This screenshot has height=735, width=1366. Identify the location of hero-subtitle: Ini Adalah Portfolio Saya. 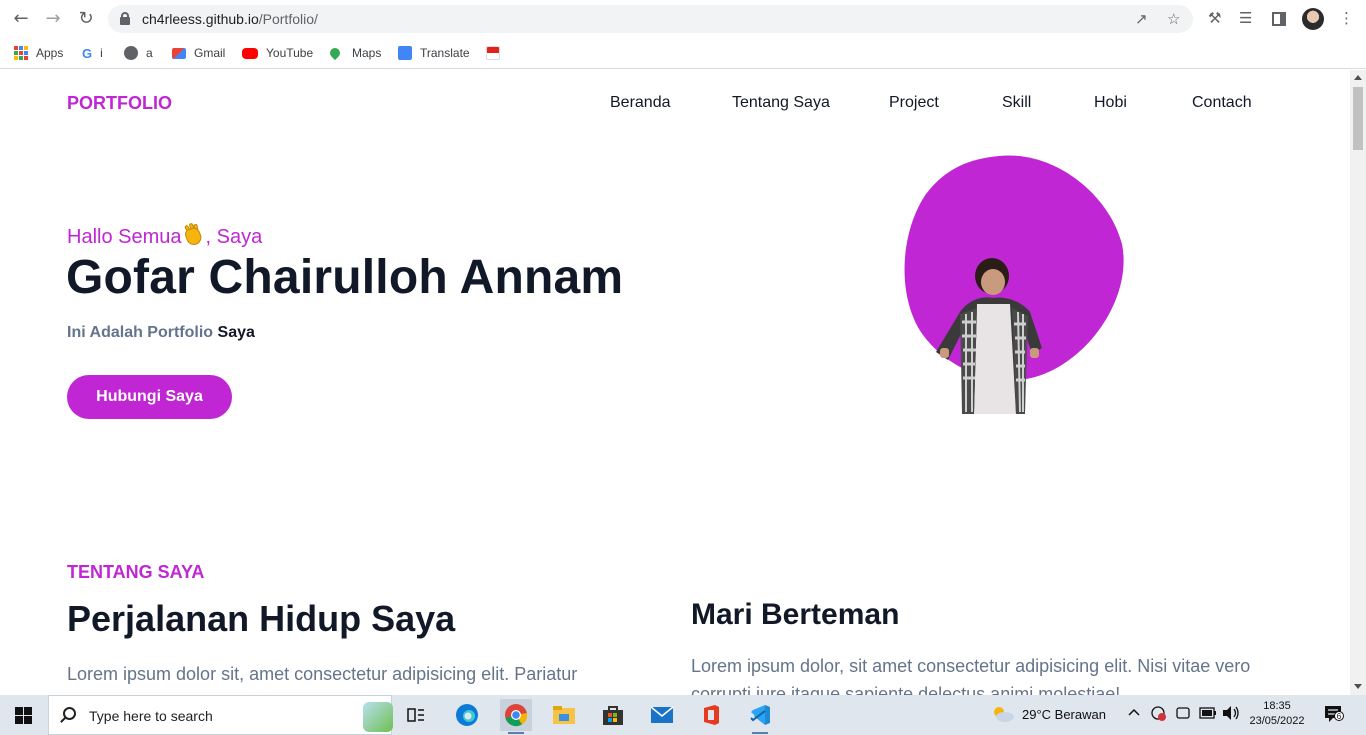
(161, 333).